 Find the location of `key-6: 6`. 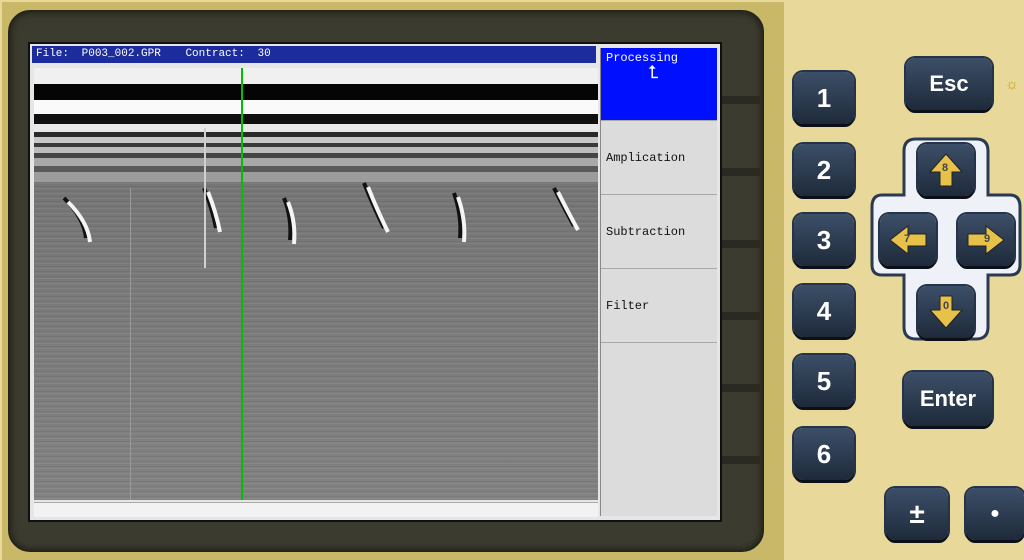

key-6: 6 is located at coordinates (824, 454).